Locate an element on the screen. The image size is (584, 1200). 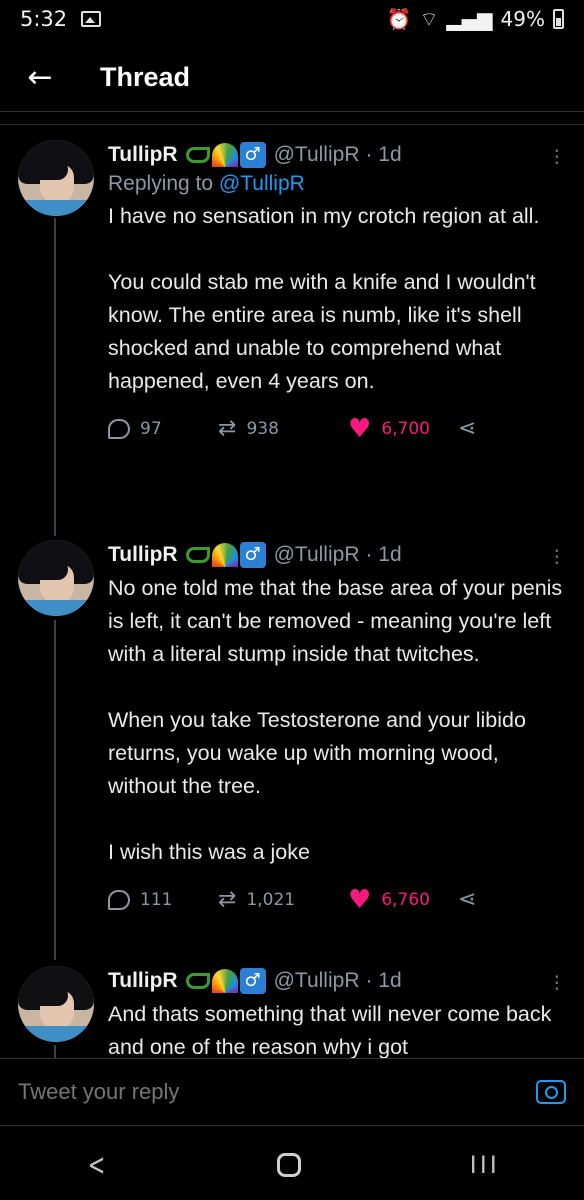
camera-icon is located at coordinates (551, 1092).